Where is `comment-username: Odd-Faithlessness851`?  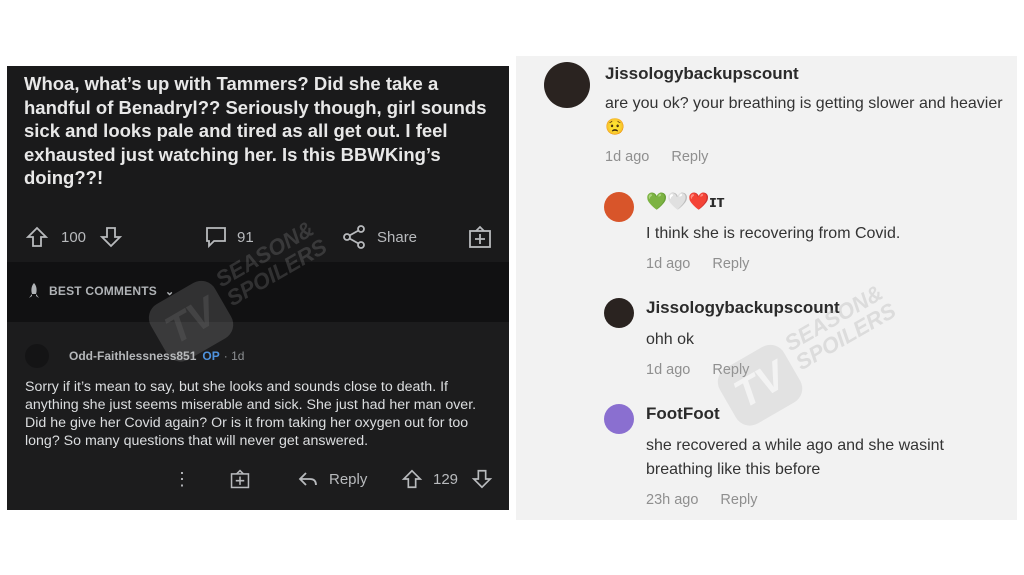
comment-username: Odd-Faithlessness851 is located at coordinates (132, 356).